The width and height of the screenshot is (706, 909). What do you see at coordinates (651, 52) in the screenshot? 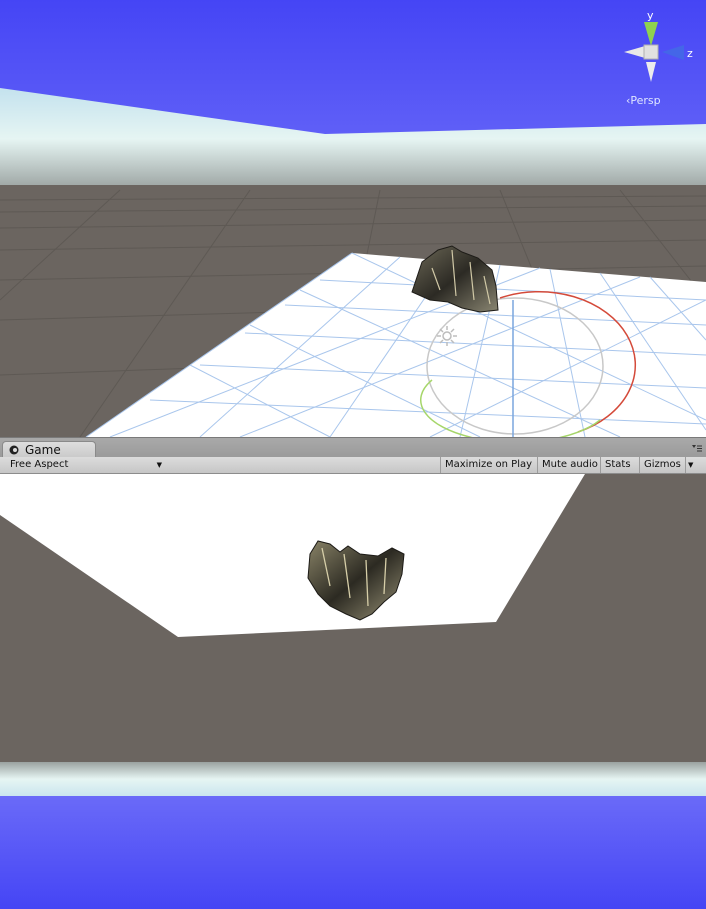
I see `gizmo-center` at bounding box center [651, 52].